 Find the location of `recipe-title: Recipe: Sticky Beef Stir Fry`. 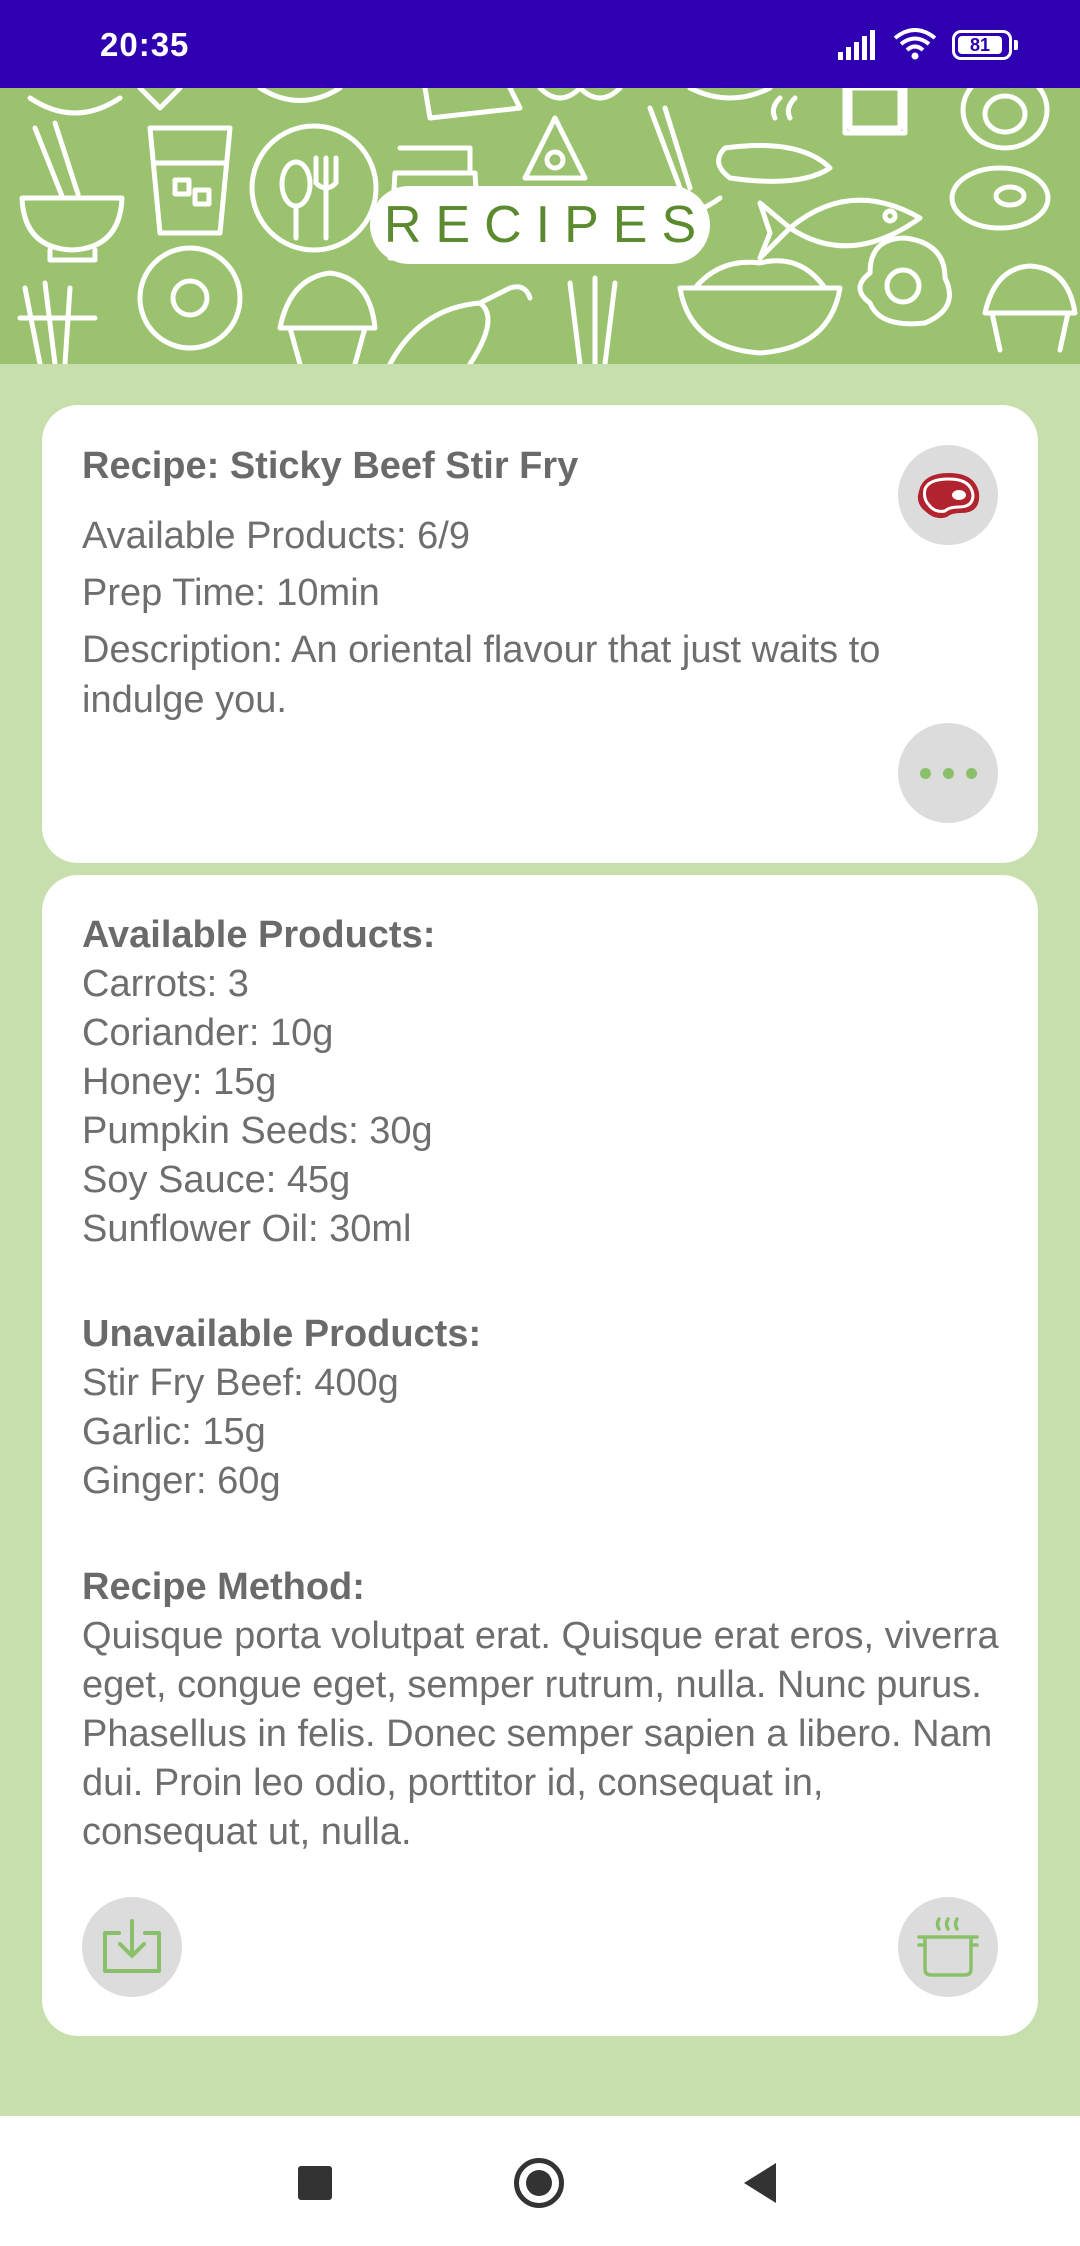

recipe-title: Recipe: Sticky Beef Stir Fry is located at coordinates (330, 466).